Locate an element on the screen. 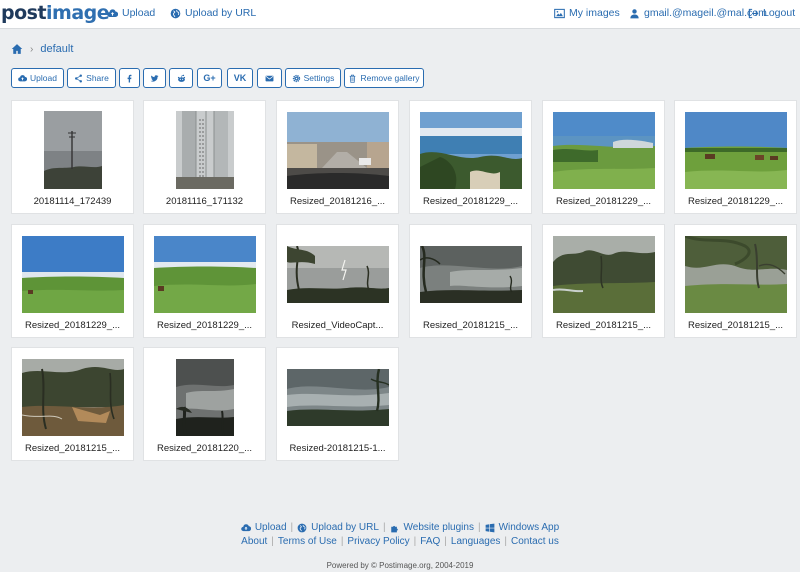 This screenshot has height=572, width=800. gallery-caption: 20181116_171132 is located at coordinates (204, 201).